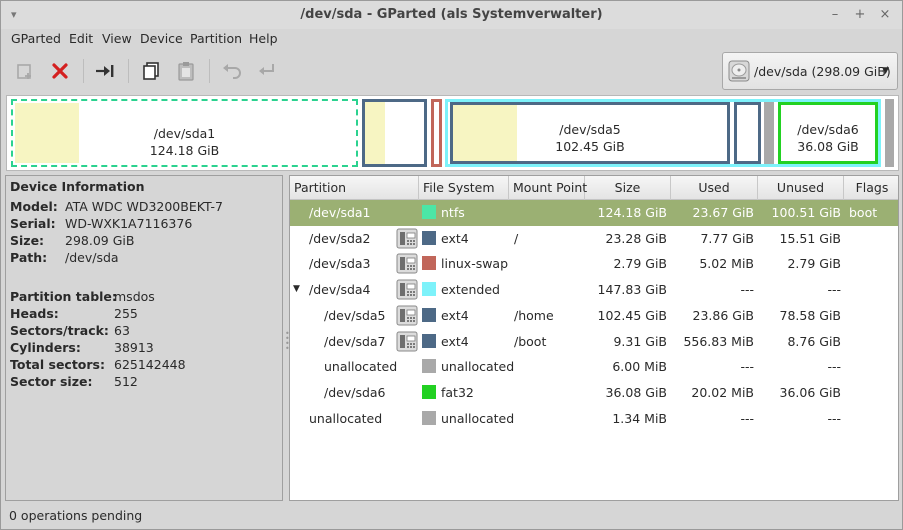 The width and height of the screenshot is (903, 530). I want to click on map-partition-sda6: /dev/sda6 36.08 GiB, so click(828, 133).